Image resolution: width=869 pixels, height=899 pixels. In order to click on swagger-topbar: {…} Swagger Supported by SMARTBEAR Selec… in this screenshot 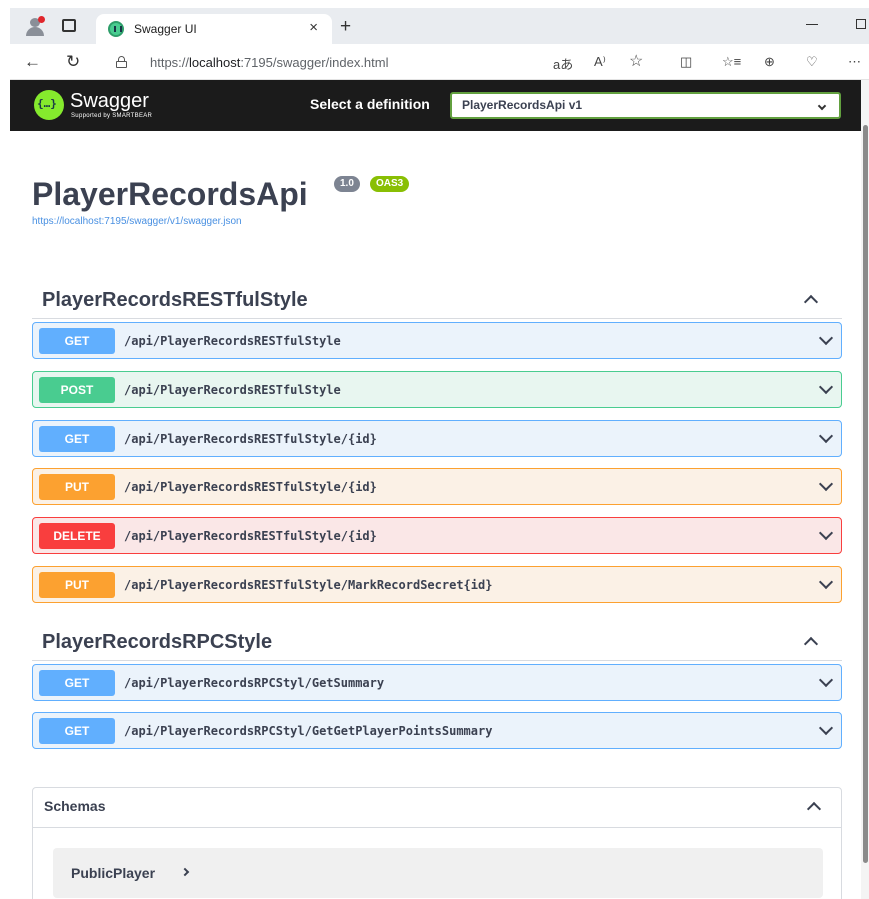, I will do `click(435, 105)`.